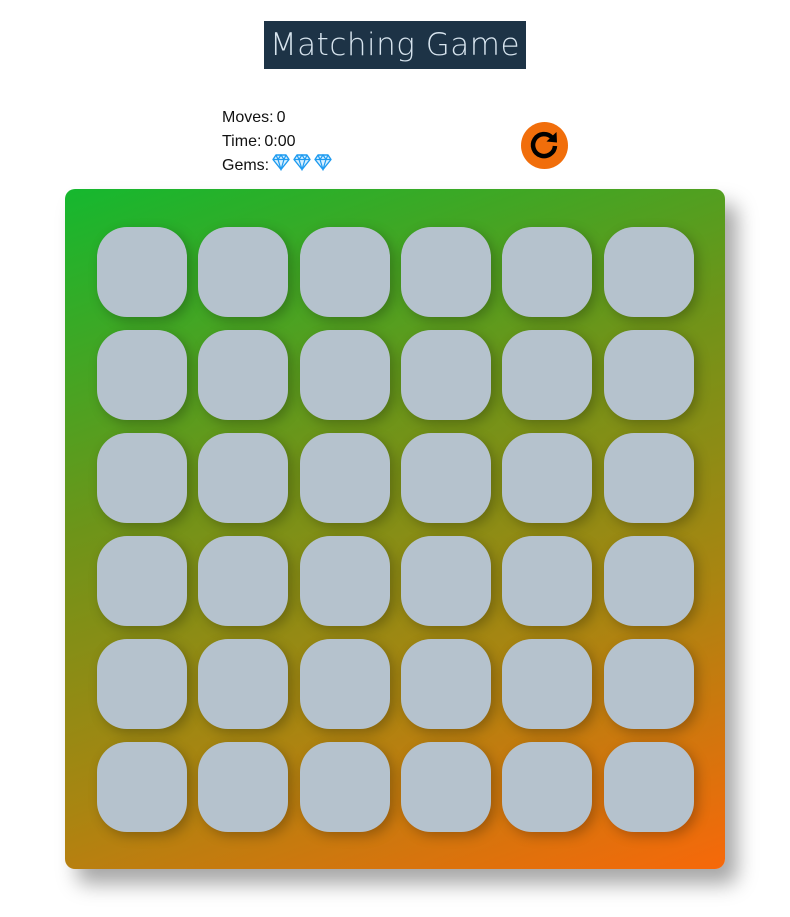 The height and width of the screenshot is (917, 790). I want to click on gems-label: Gems:, so click(246, 165).